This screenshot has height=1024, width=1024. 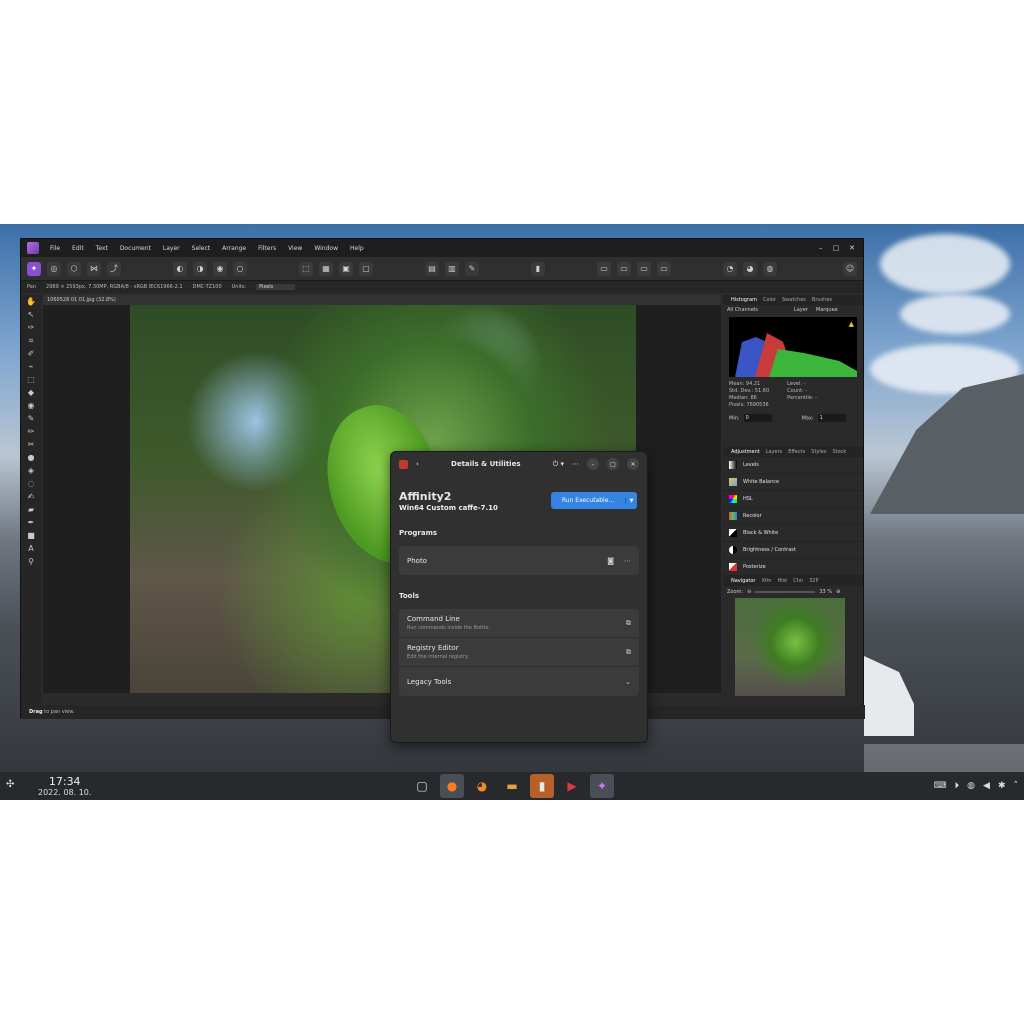 I want to click on color-icon: ◍, so click(x=770, y=268).